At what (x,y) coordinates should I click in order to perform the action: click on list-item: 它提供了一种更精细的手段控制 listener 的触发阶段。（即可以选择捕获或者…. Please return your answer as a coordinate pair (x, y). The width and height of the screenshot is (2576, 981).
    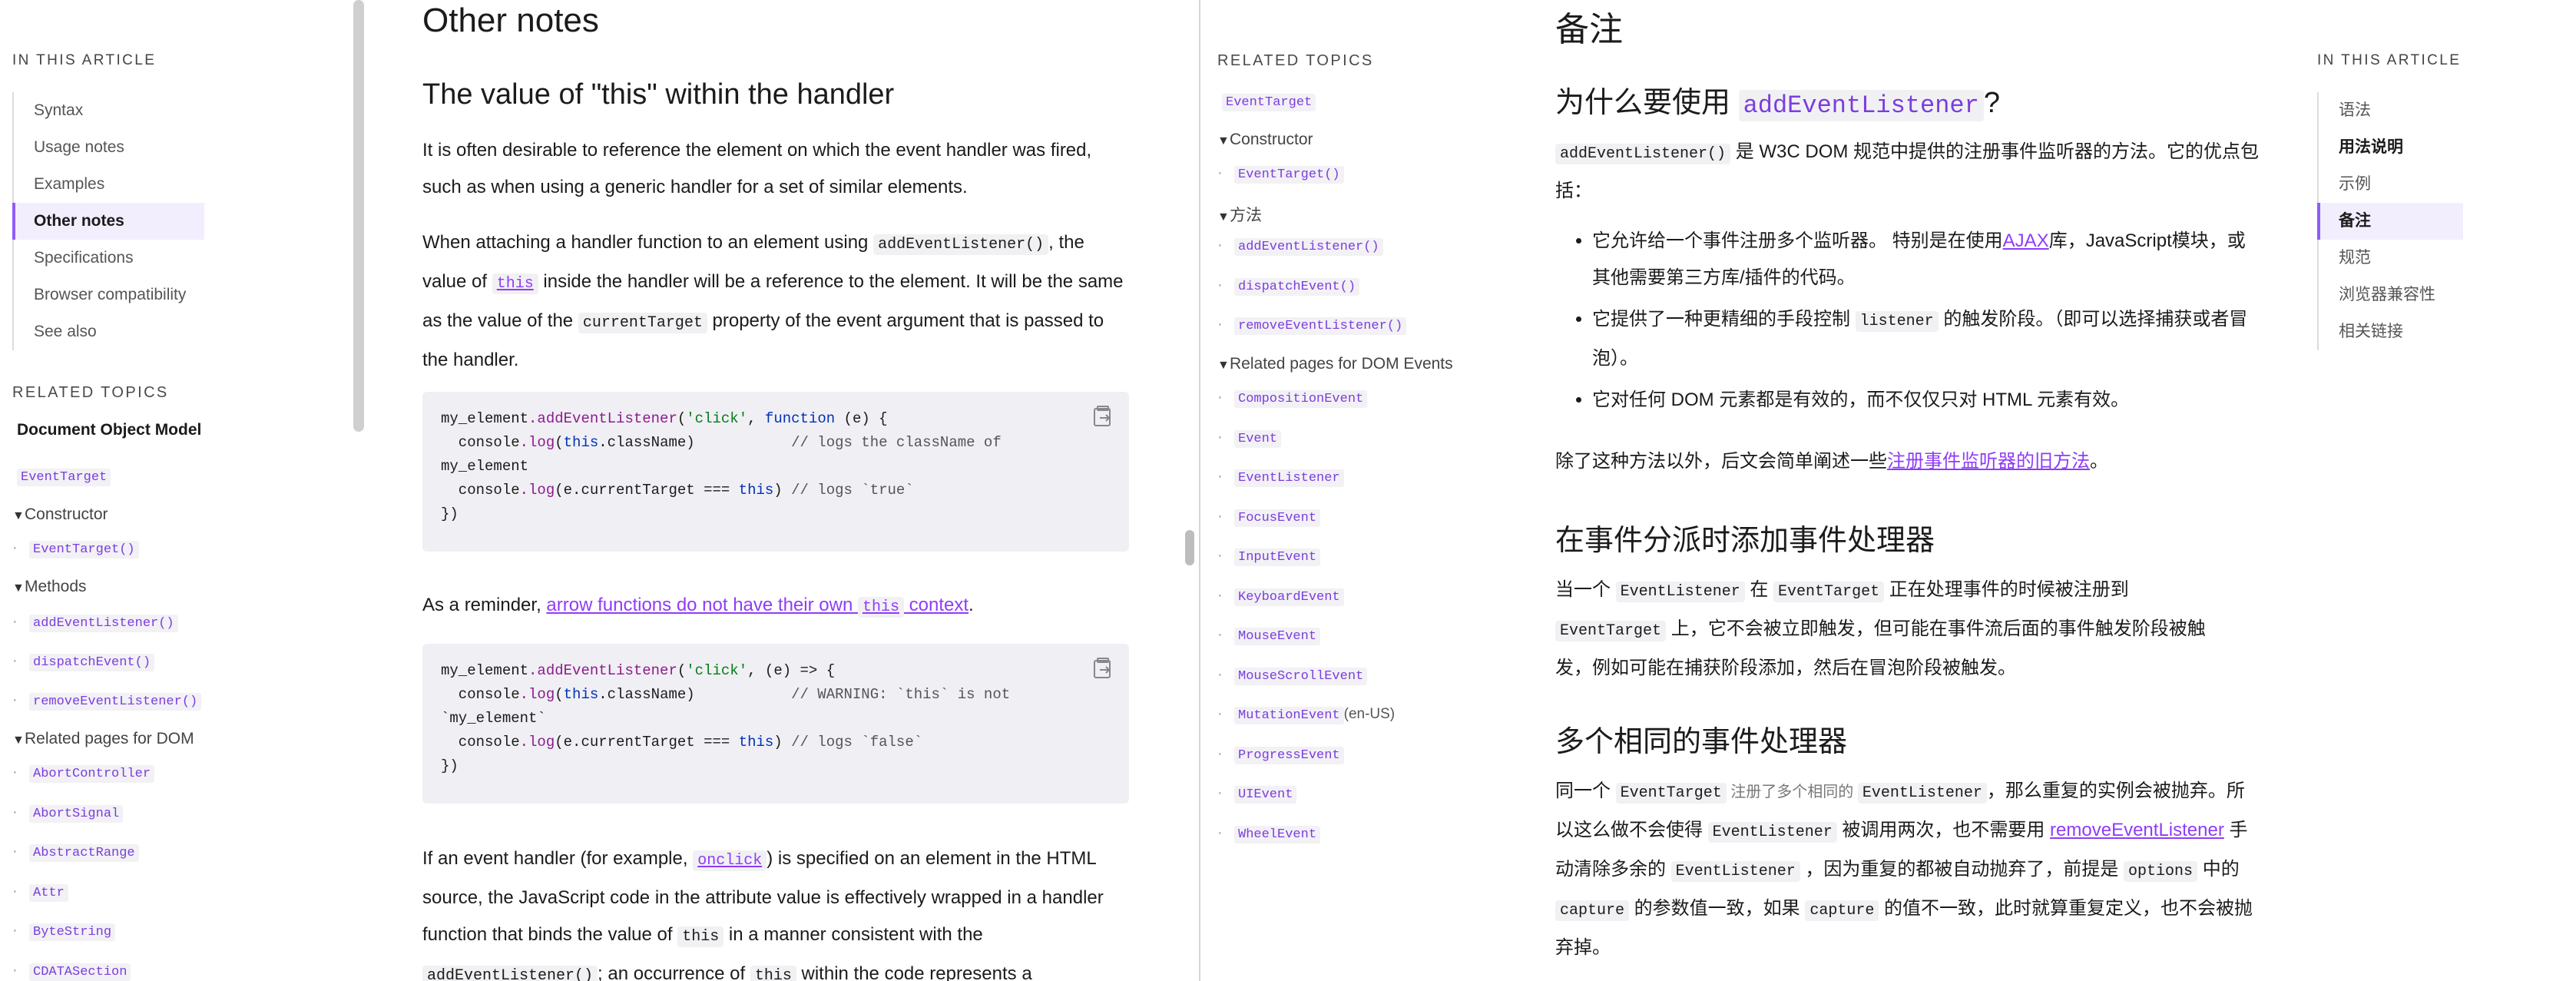
    Looking at the image, I should click on (1927, 339).